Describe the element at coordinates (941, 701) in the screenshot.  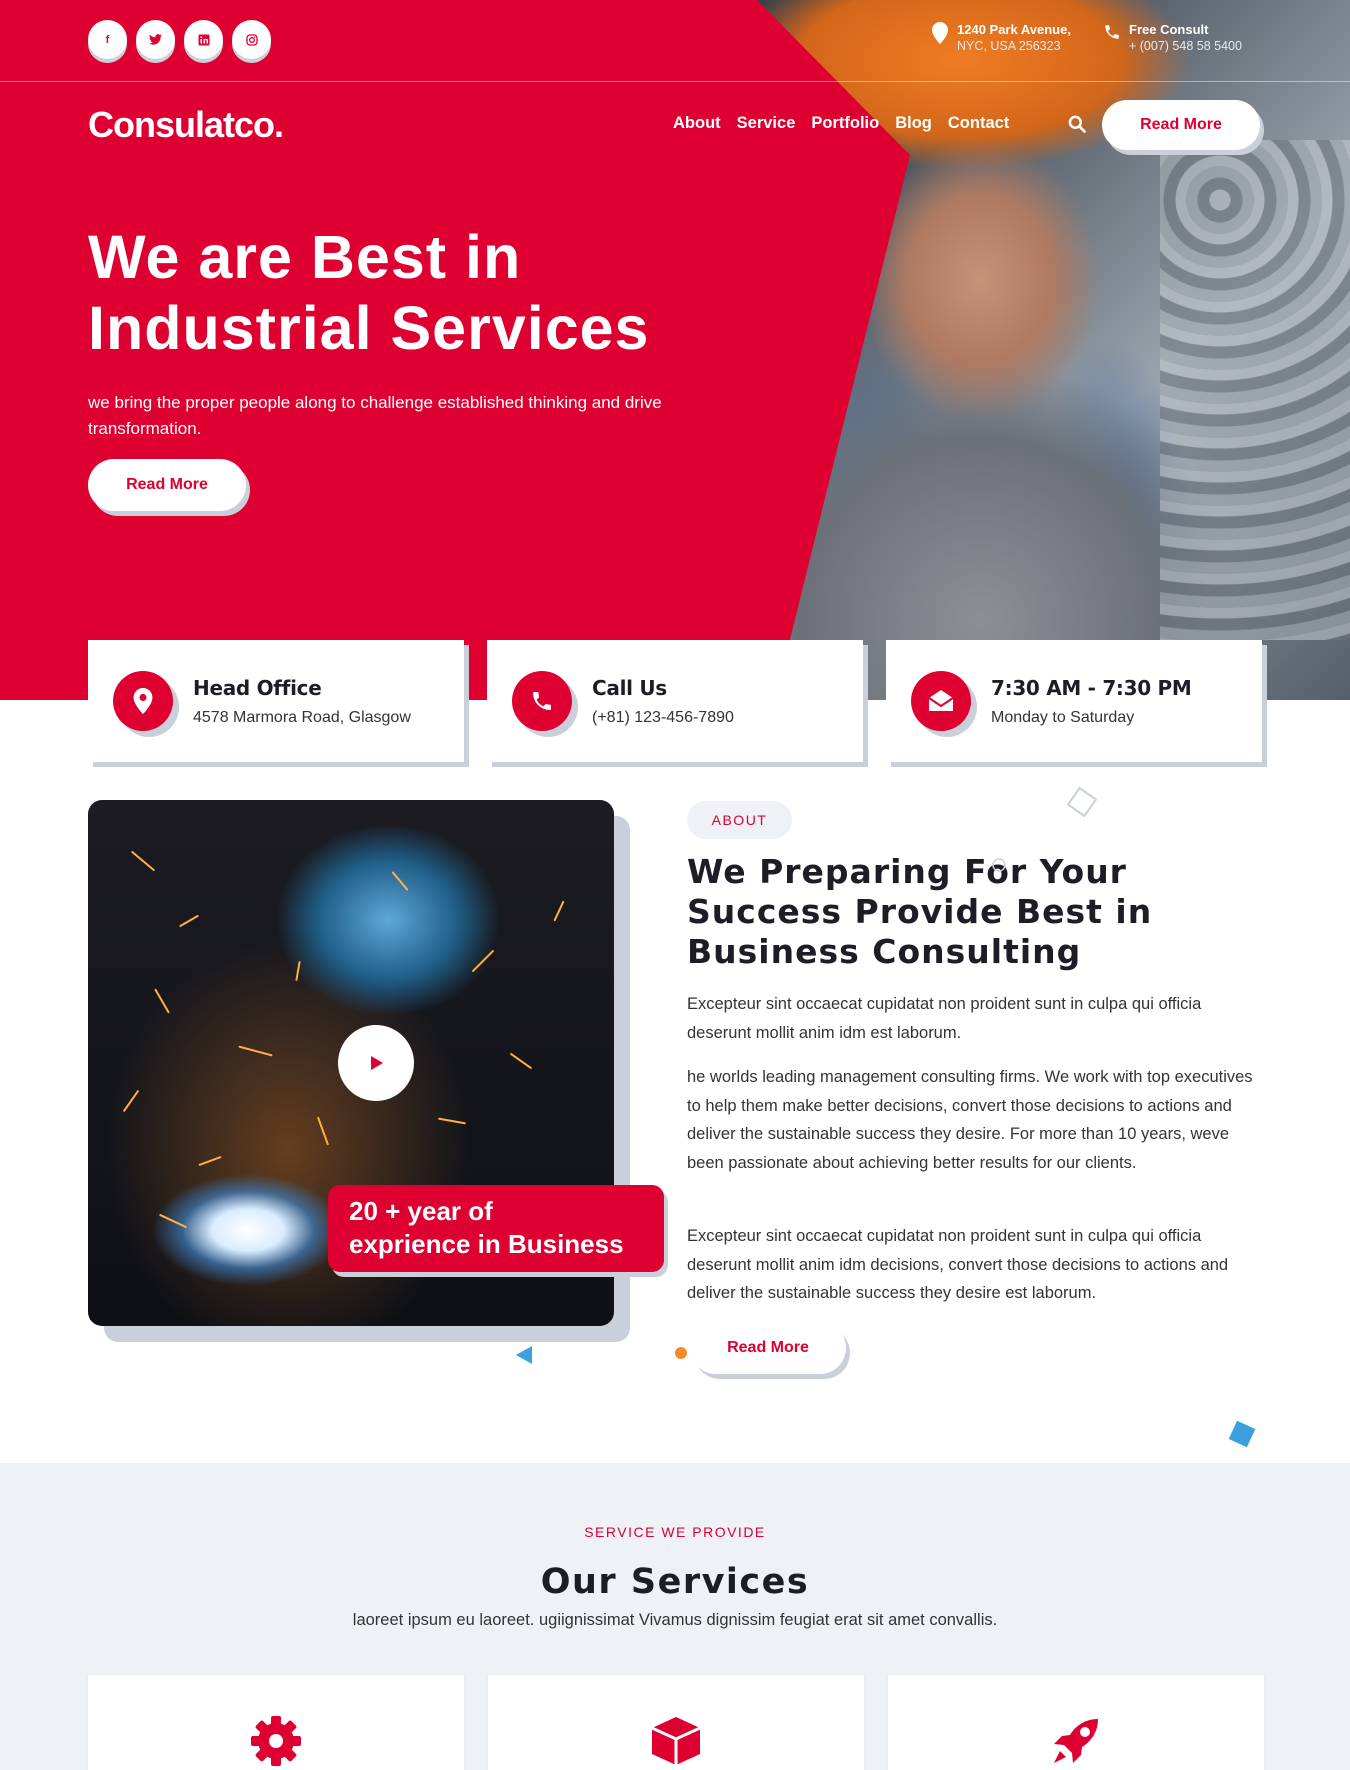
I see `envelope-open-icon` at that location.